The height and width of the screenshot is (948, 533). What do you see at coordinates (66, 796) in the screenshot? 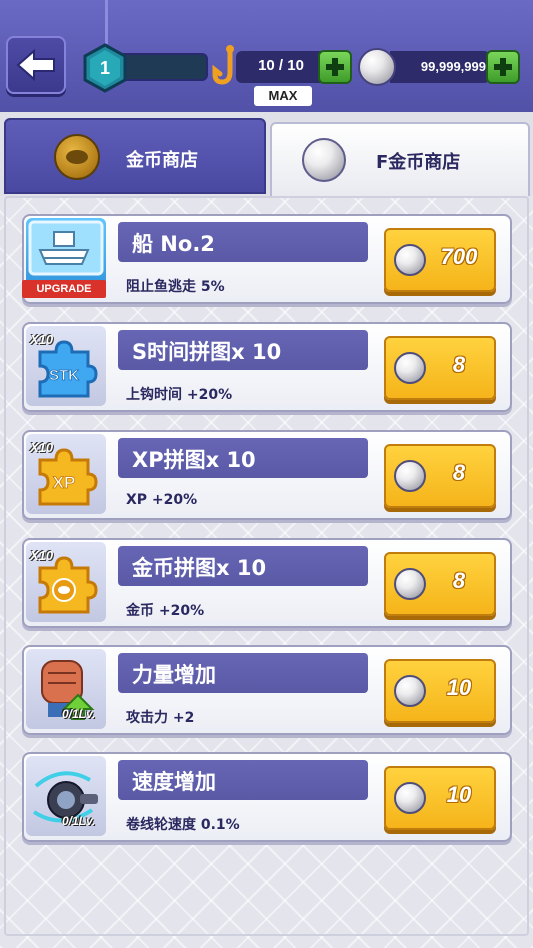
I see `reel-icon: 0/1Lv.` at bounding box center [66, 796].